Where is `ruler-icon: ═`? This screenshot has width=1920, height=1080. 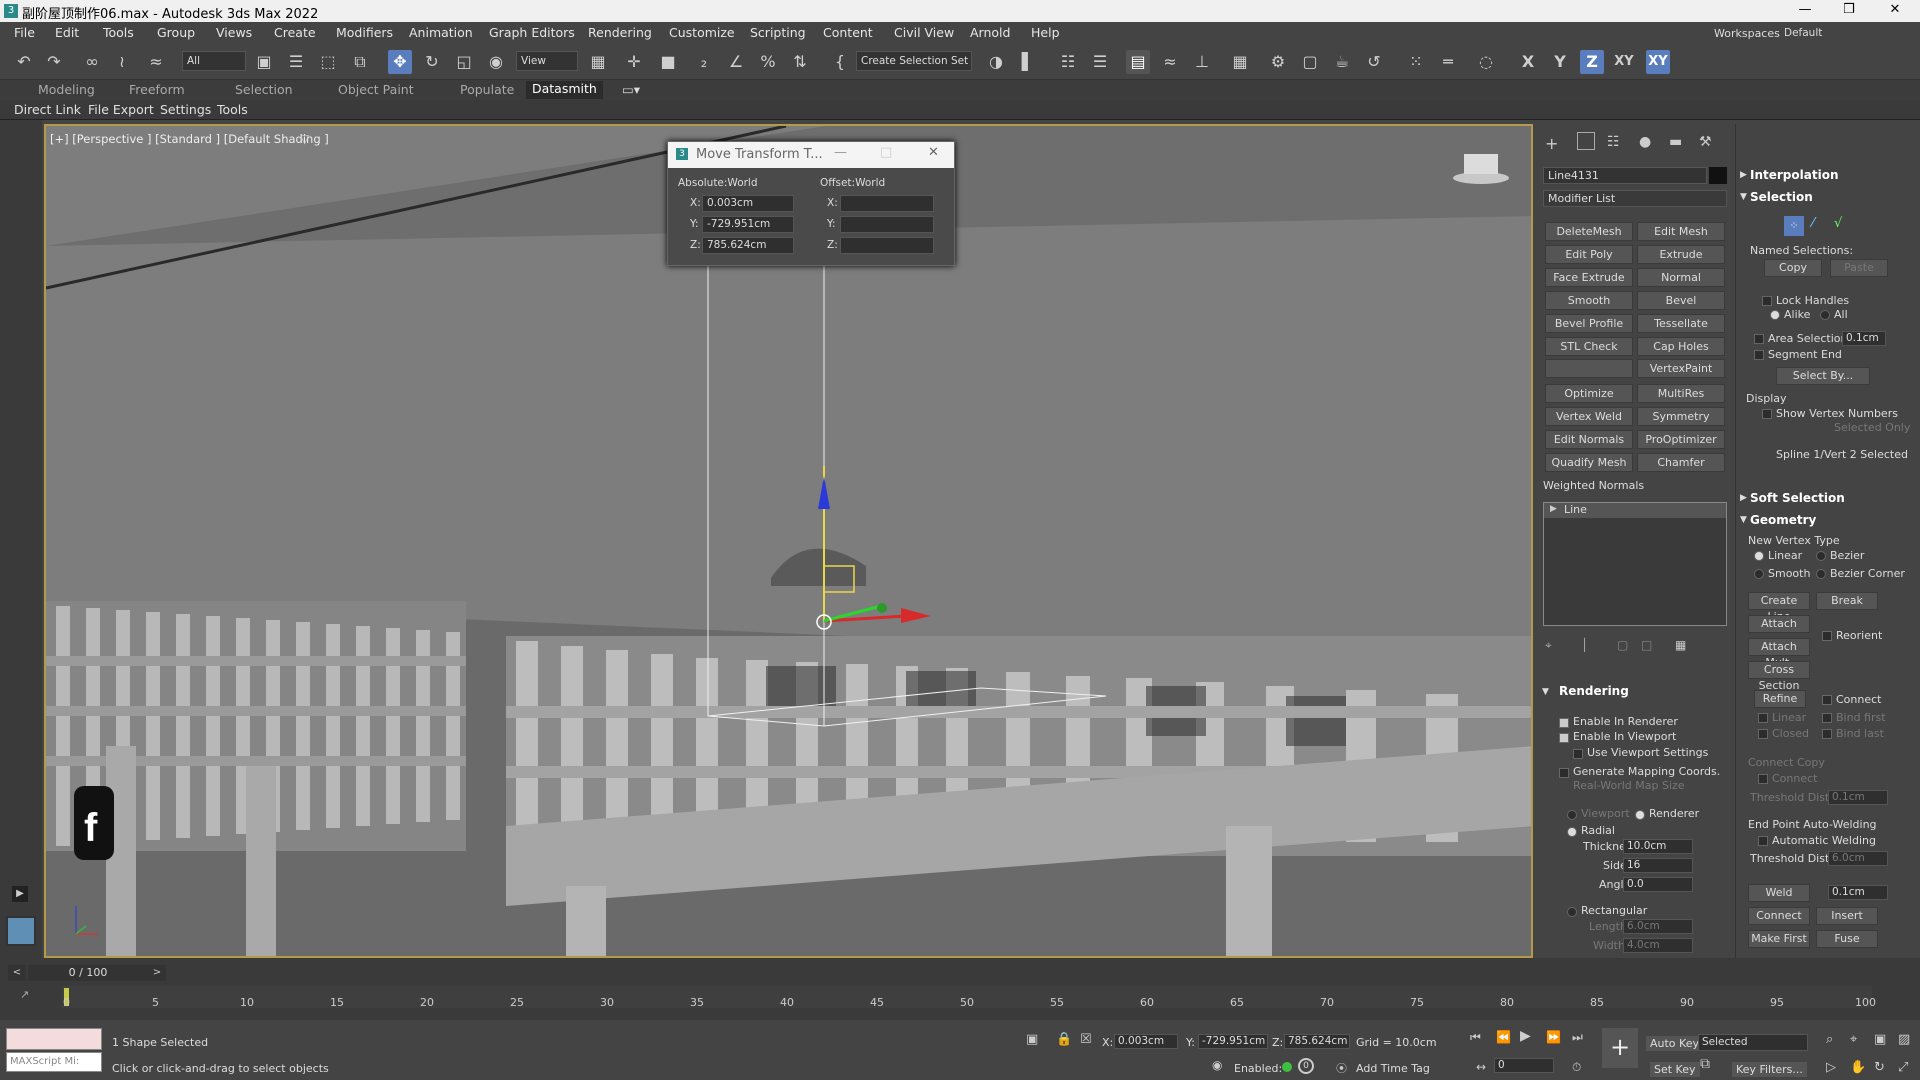
ruler-icon: ═ is located at coordinates (1448, 62).